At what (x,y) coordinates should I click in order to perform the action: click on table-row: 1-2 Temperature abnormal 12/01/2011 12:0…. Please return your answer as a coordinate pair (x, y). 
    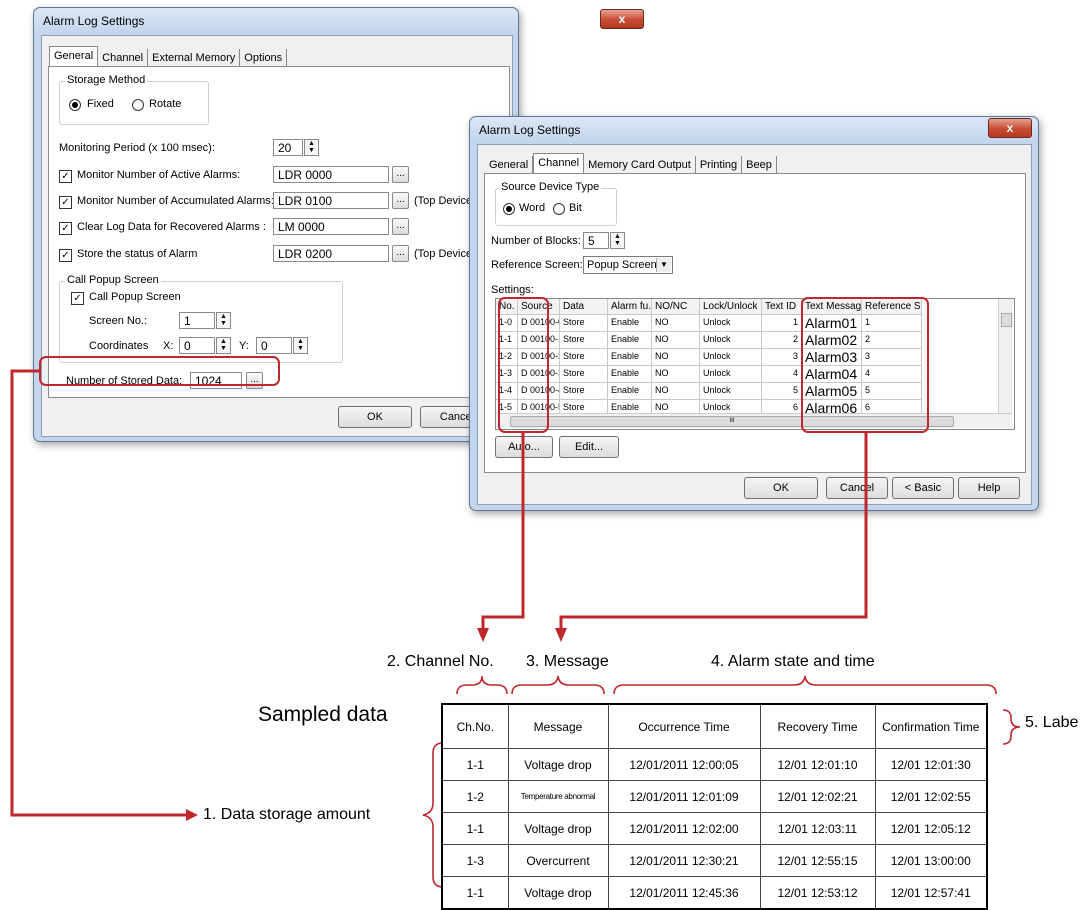
    Looking at the image, I should click on (714, 796).